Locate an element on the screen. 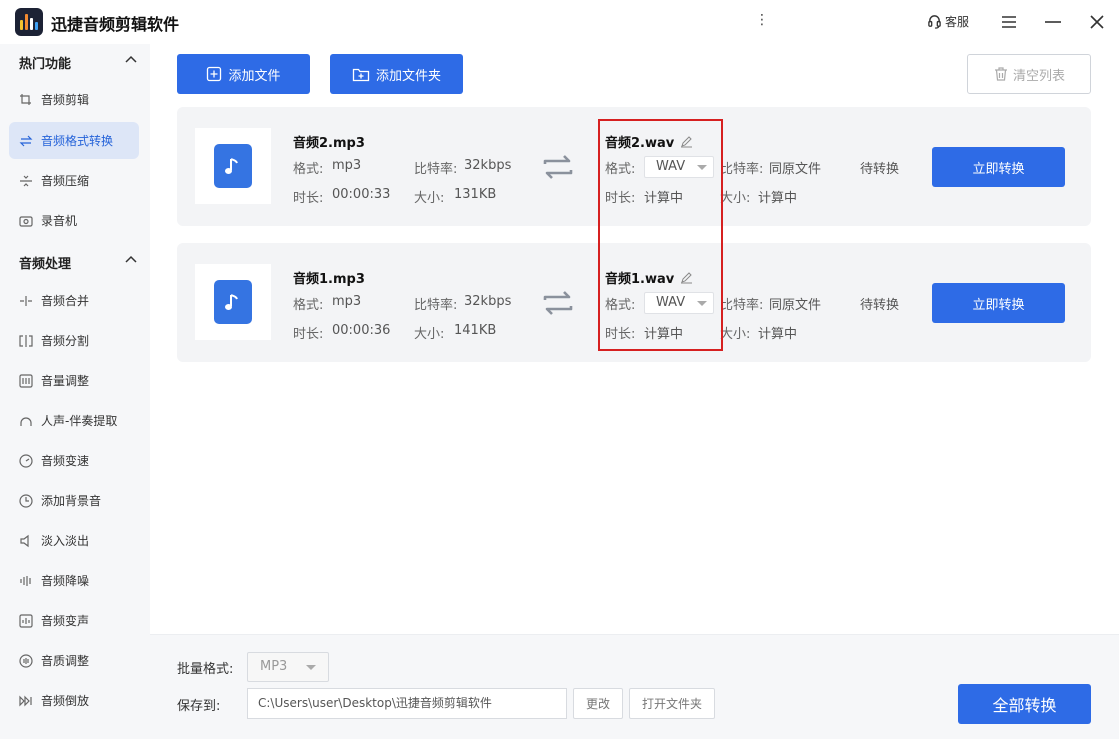 The width and height of the screenshot is (1119, 739). sidebar-item-format-convert: 音频格式转换 is located at coordinates (74, 140).